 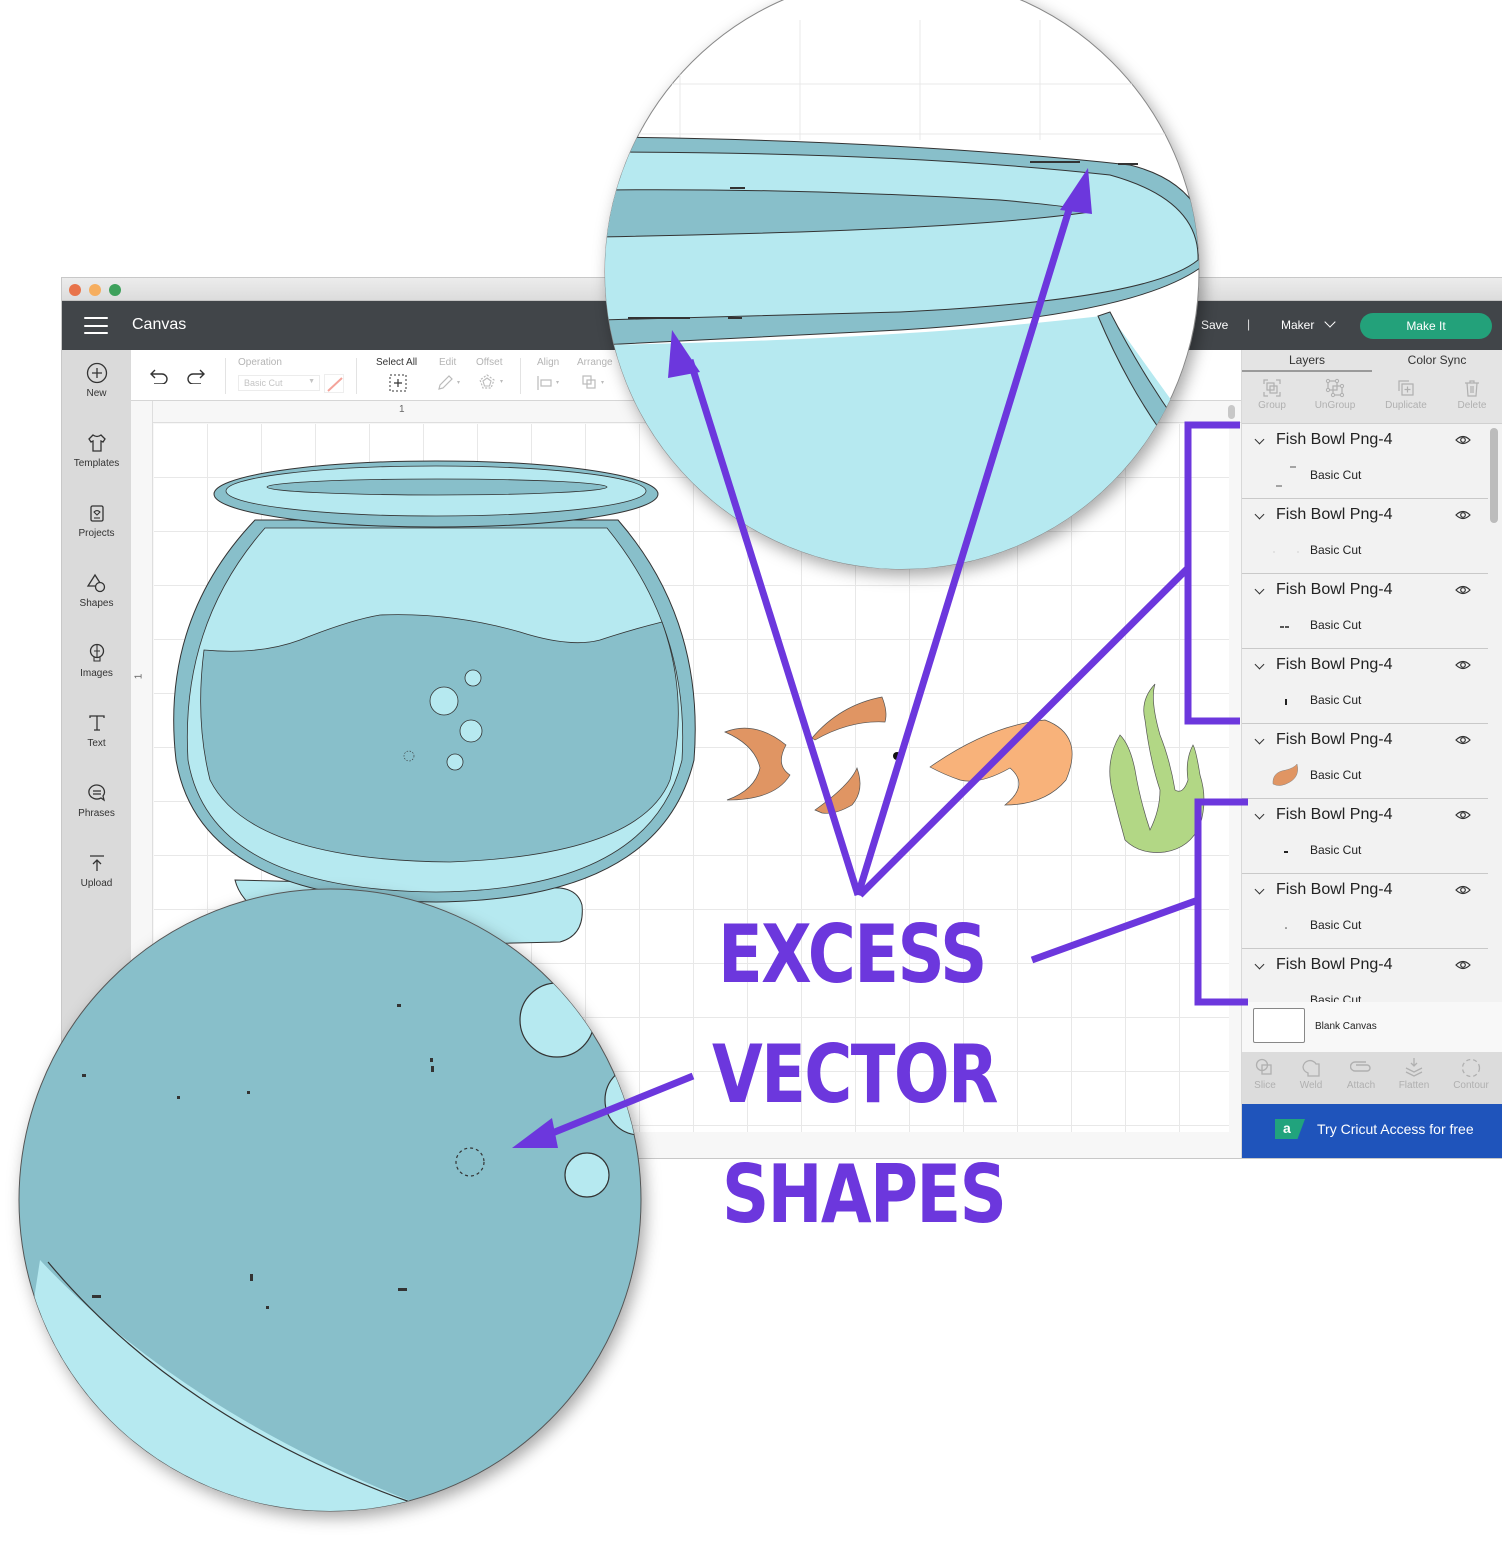 I want to click on annotation-line-3: SHAPES, so click(x=864, y=1194).